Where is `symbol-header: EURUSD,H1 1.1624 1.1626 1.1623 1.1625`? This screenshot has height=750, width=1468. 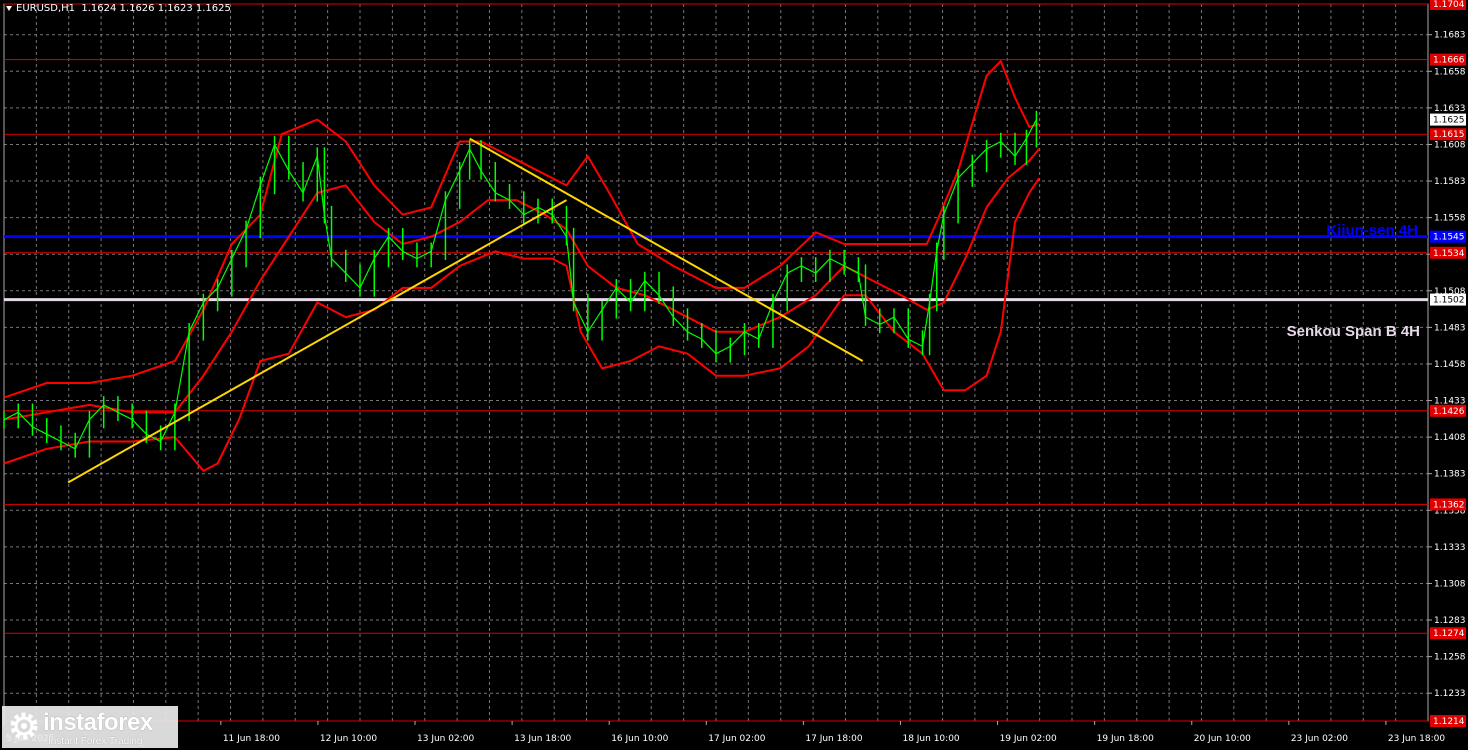 symbol-header: EURUSD,H1 1.1624 1.1626 1.1623 1.1625 is located at coordinates (118, 8).